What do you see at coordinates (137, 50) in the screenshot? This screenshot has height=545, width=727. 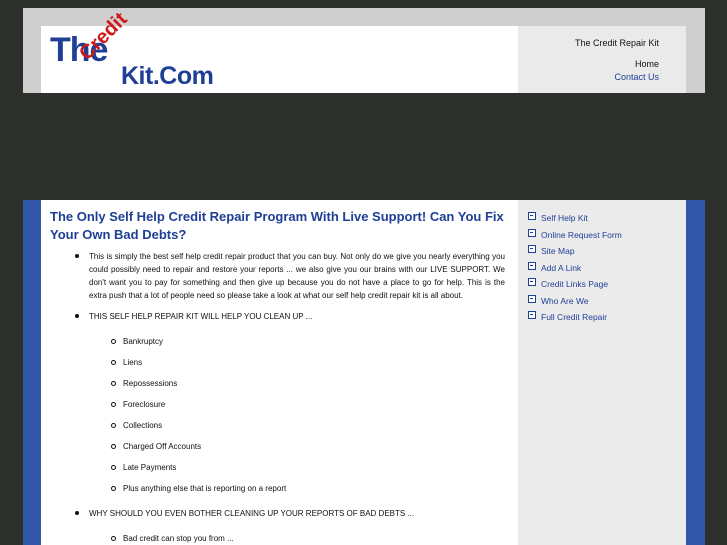 I see `site-logo: The Credit Kit.Com` at bounding box center [137, 50].